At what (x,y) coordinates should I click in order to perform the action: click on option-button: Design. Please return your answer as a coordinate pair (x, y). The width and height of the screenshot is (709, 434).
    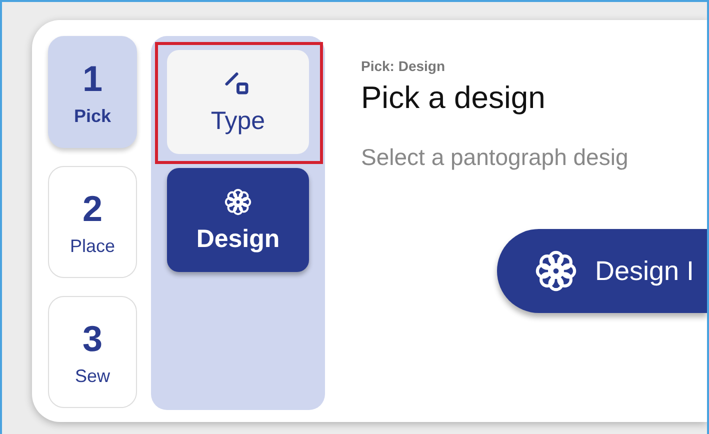
    Looking at the image, I should click on (238, 220).